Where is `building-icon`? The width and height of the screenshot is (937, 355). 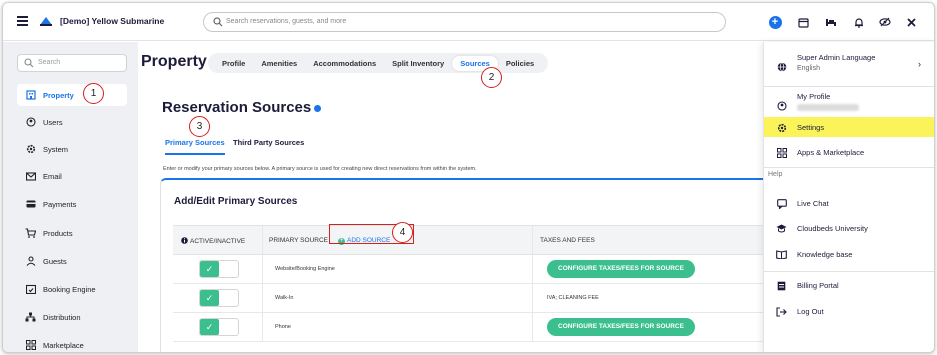 building-icon is located at coordinates (30, 95).